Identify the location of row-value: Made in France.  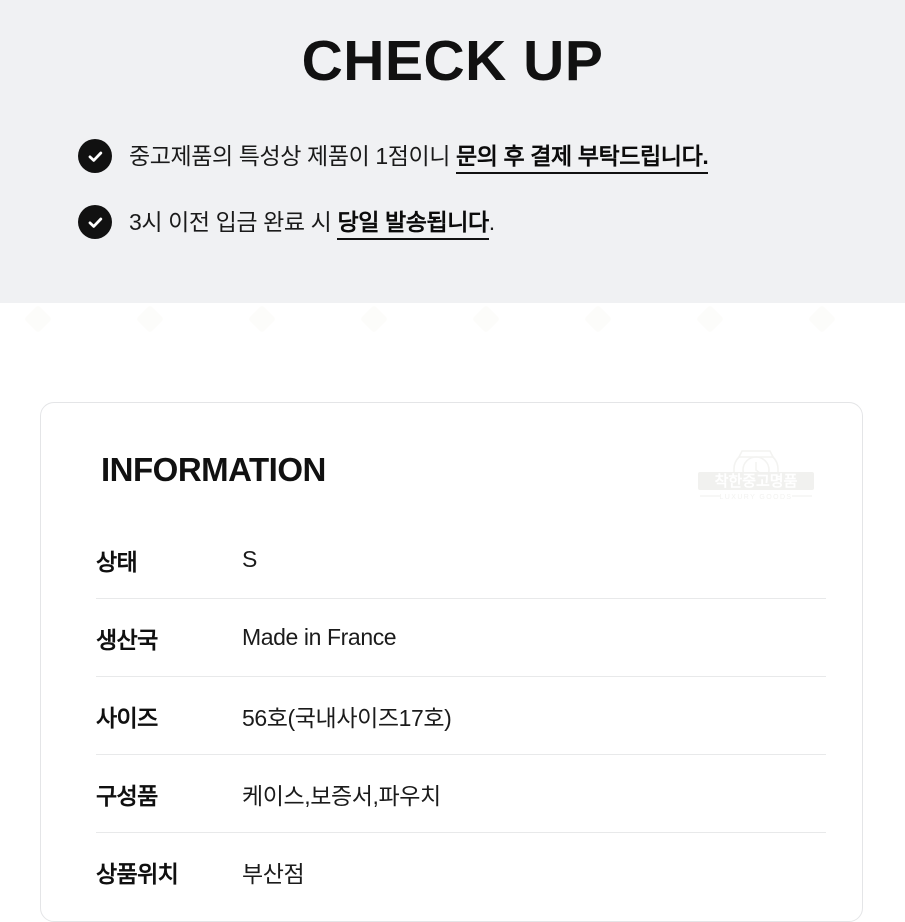
(319, 637).